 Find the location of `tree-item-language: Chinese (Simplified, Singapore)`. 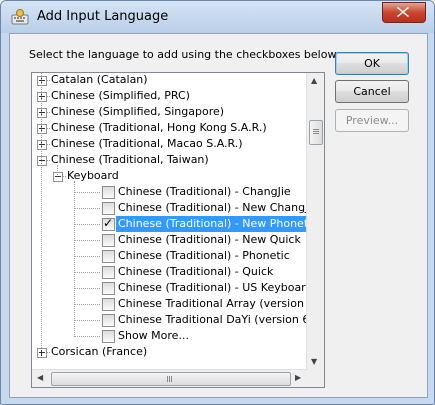

tree-item-language: Chinese (Simplified, Singapore) is located at coordinates (169, 112).